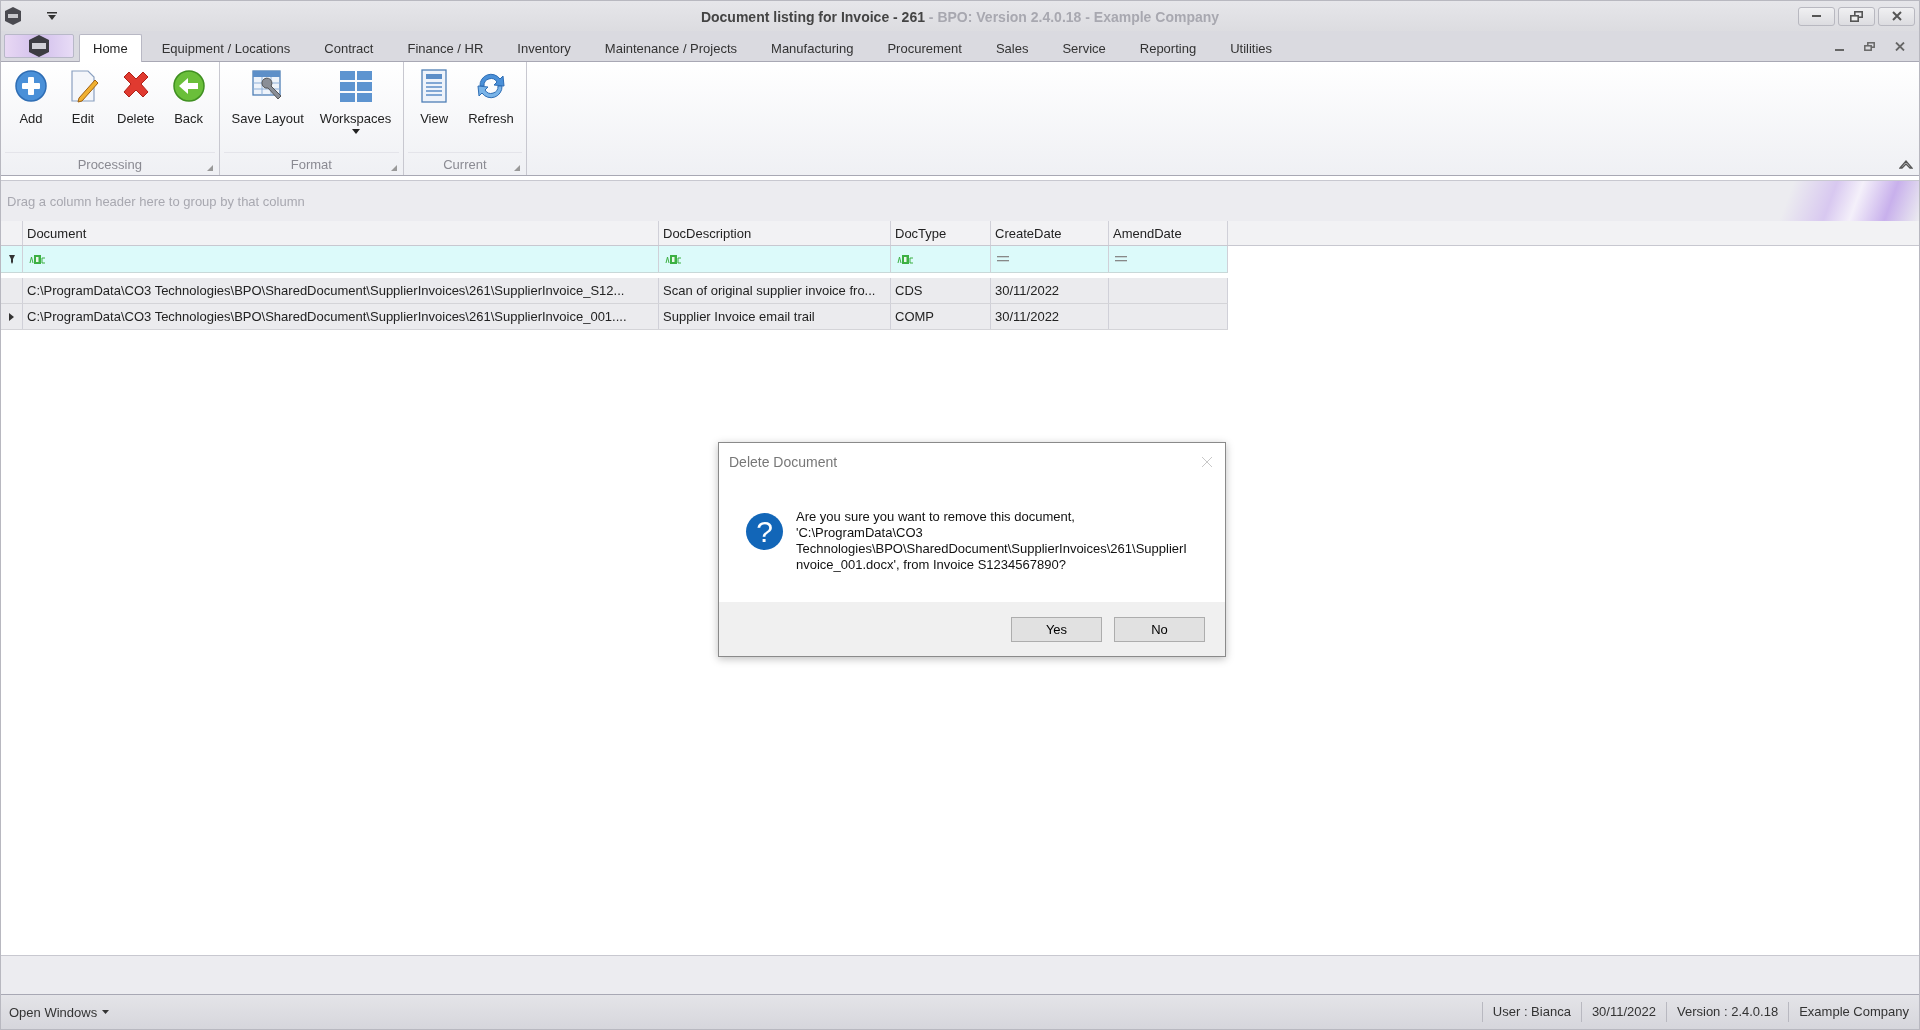 The width and height of the screenshot is (1920, 1030). I want to click on ribbon-tab: Finance / HR, so click(445, 47).